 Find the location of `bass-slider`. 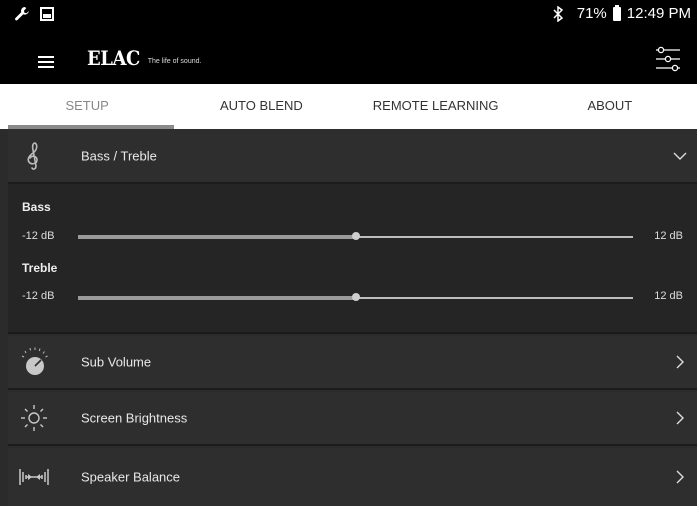

bass-slider is located at coordinates (355, 236).